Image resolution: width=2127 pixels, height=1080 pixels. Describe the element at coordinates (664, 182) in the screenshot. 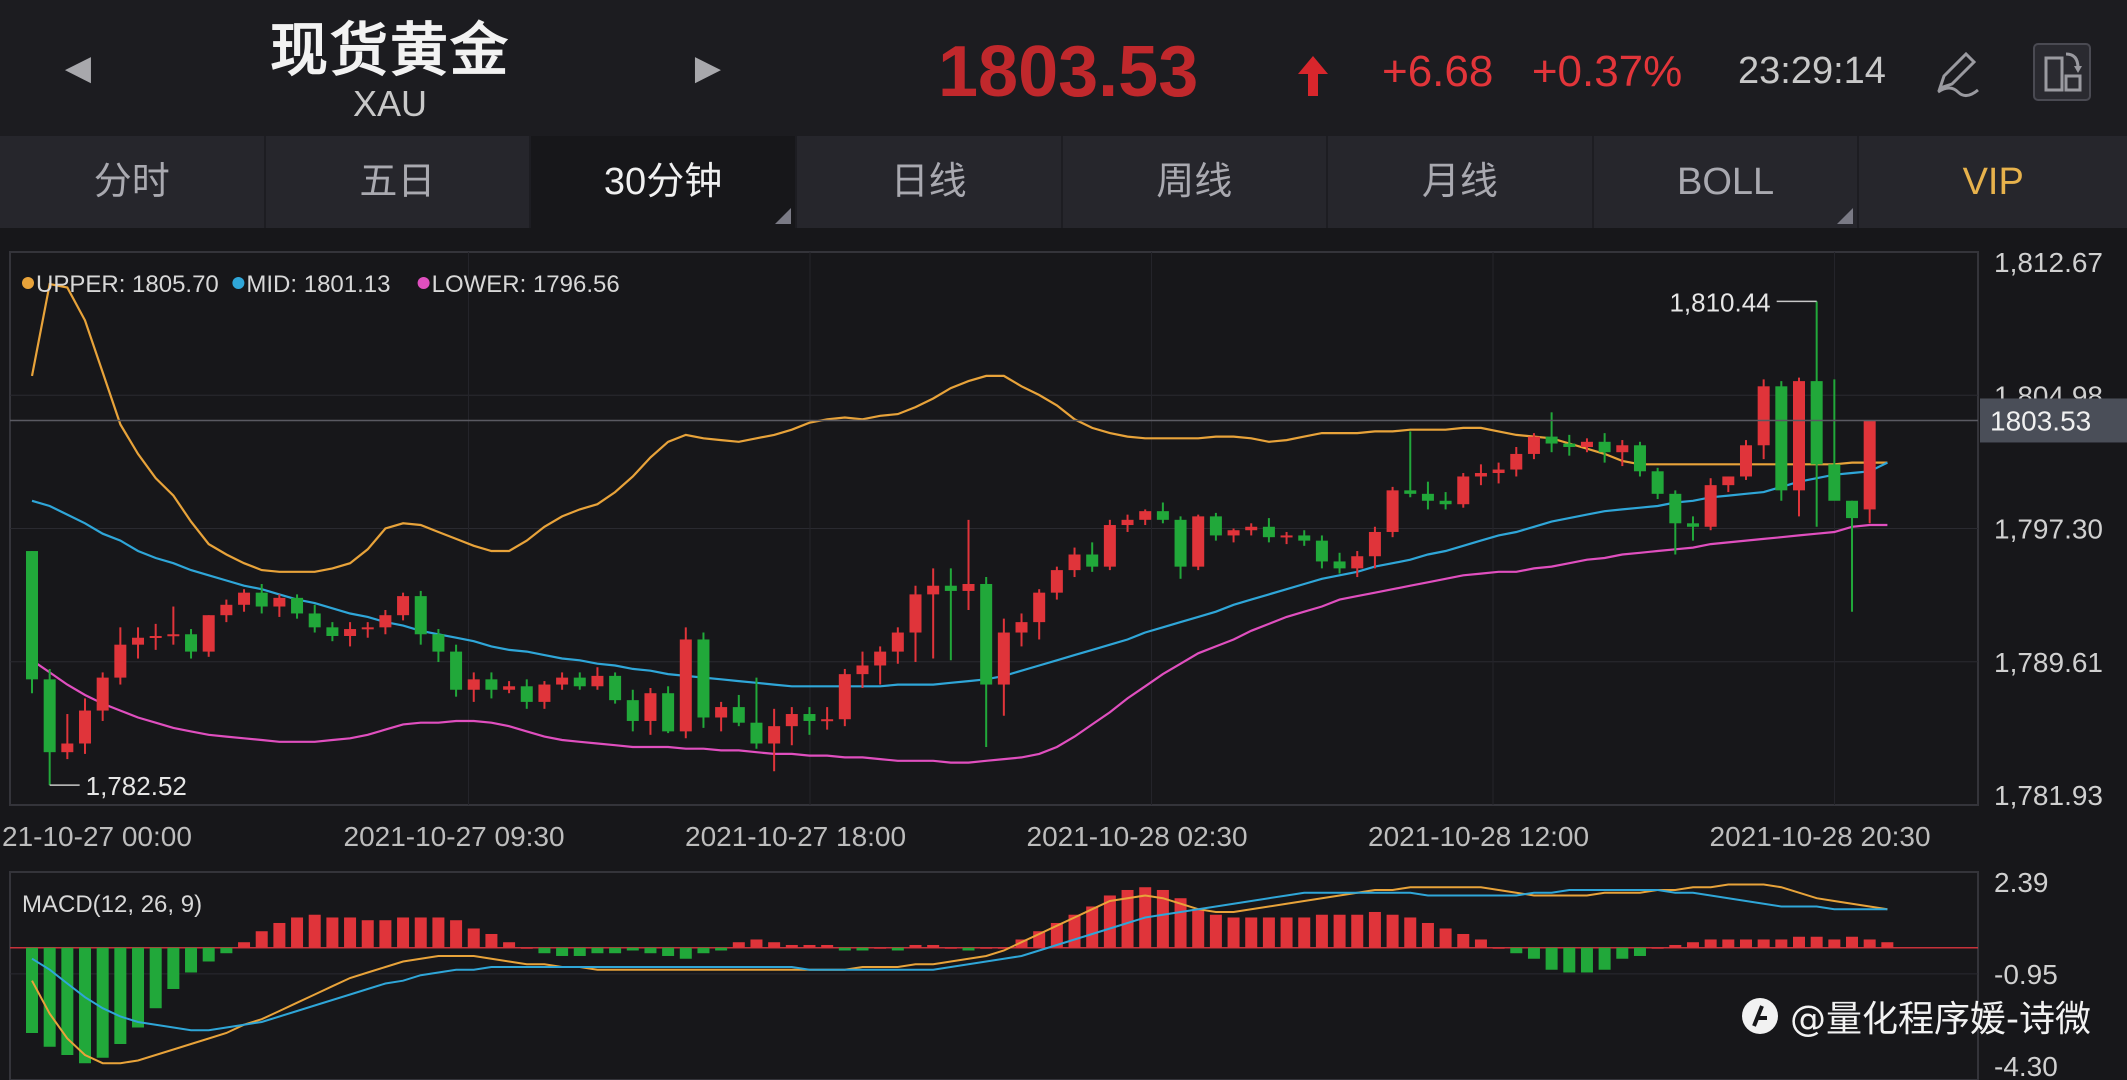

I see `tab-30min: 30分钟` at that location.